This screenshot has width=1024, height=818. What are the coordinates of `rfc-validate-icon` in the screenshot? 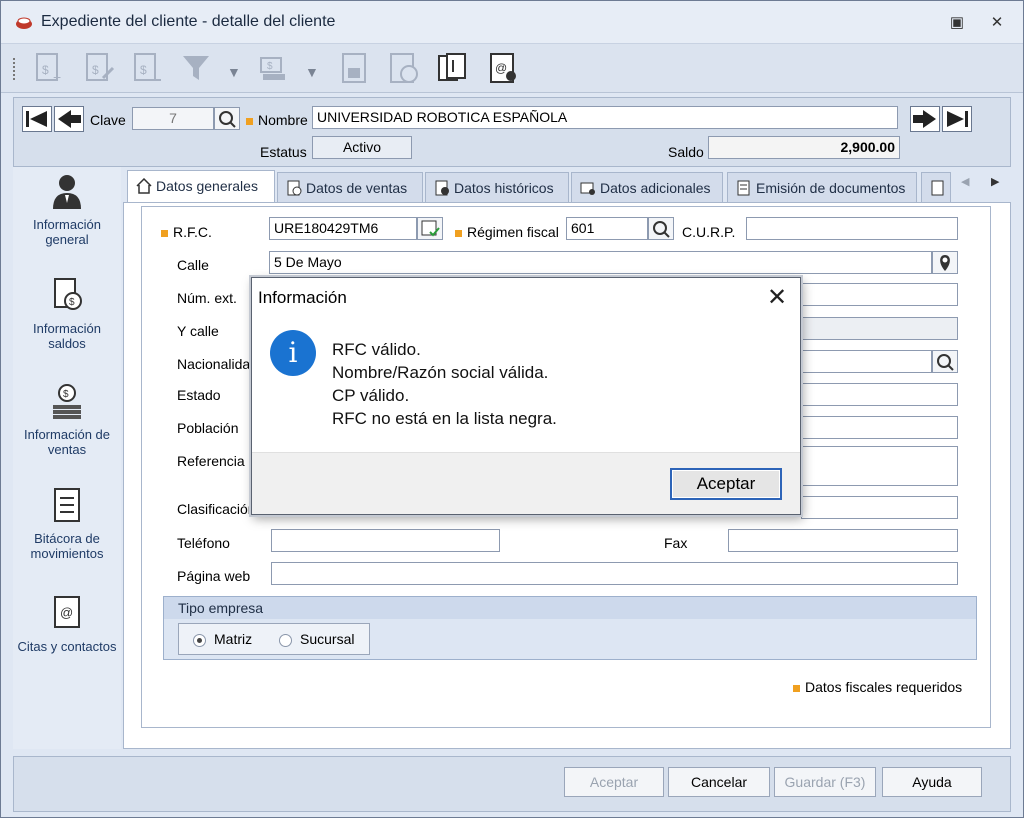 It's located at (430, 228).